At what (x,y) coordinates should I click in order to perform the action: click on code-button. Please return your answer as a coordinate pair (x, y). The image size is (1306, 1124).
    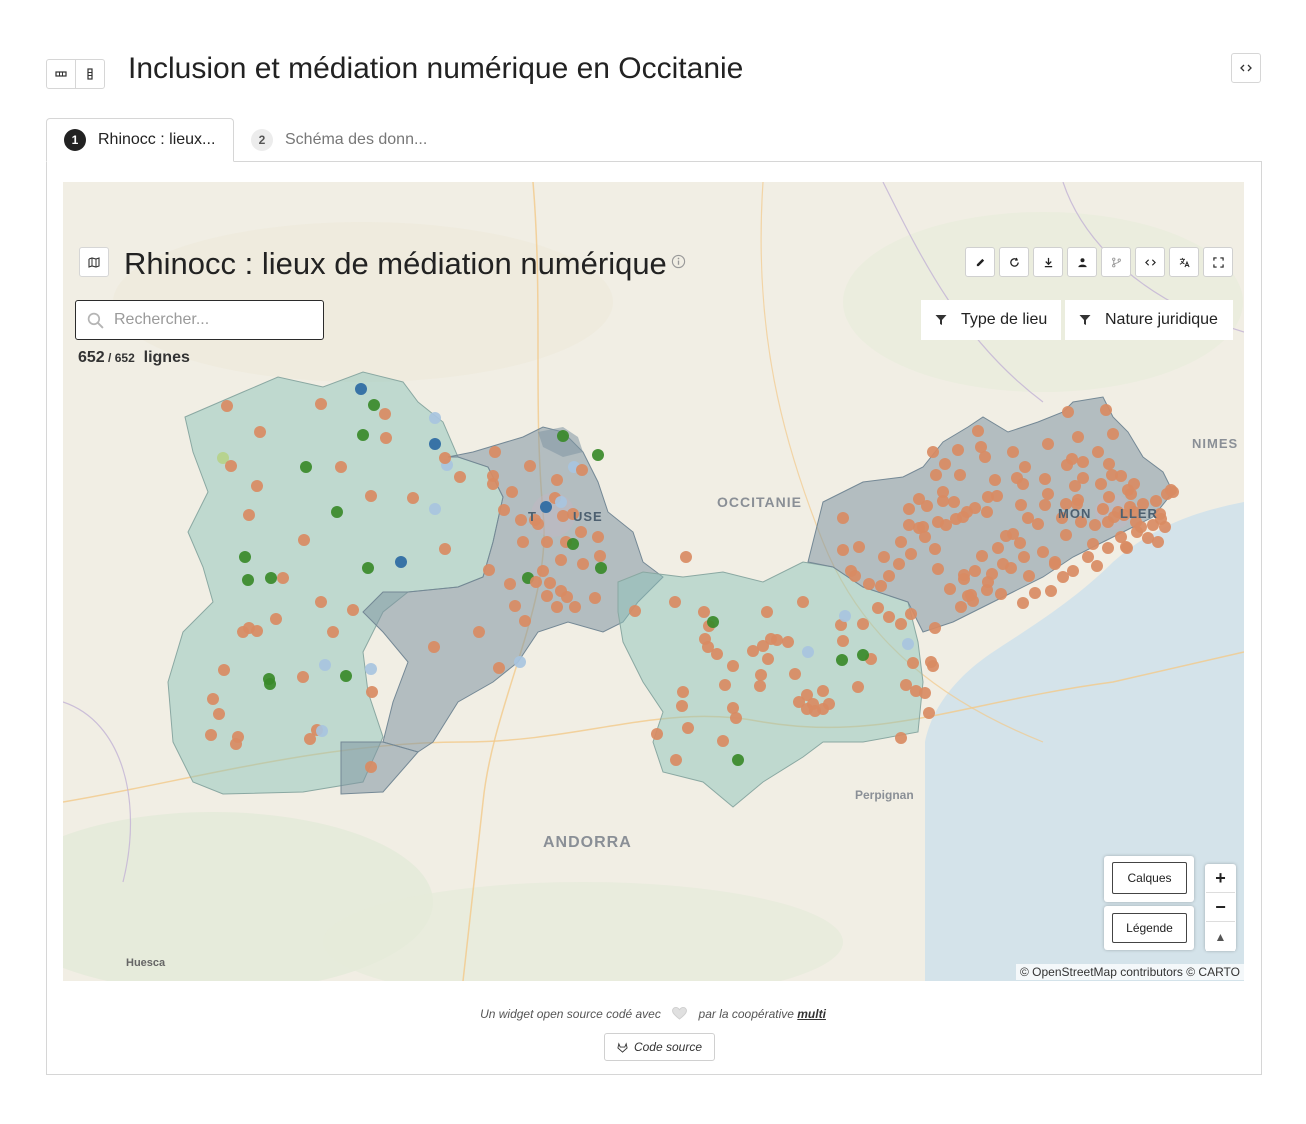
    Looking at the image, I should click on (1150, 262).